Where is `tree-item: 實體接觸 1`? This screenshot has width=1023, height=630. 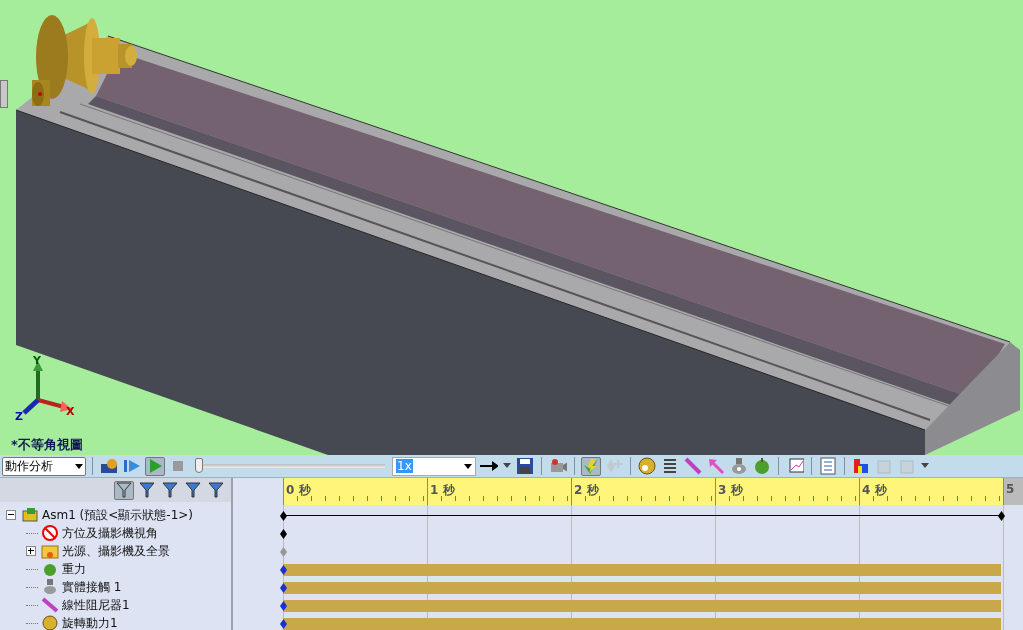 tree-item: 實體接觸 1 is located at coordinates (92, 587).